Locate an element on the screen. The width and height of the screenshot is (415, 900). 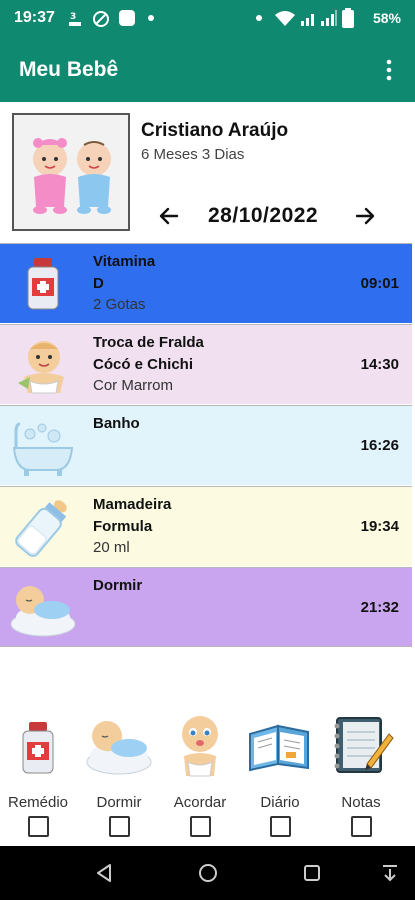
event-note: Cor Marrom is located at coordinates (133, 385).